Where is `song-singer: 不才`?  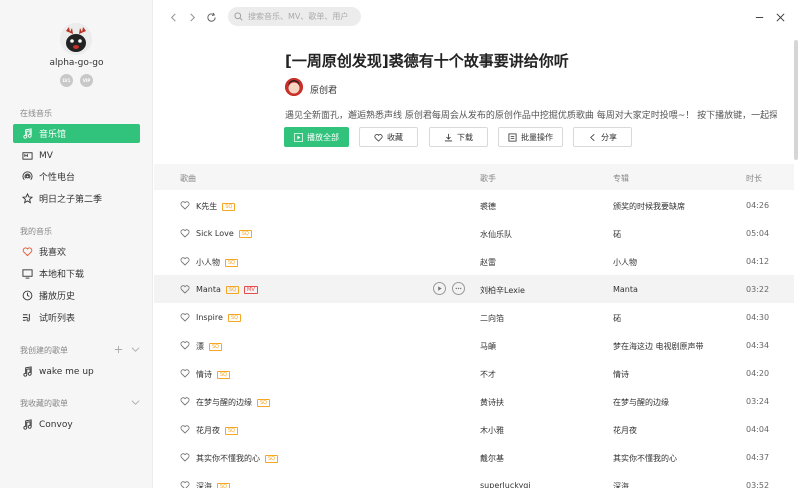 song-singer: 不才 is located at coordinates (488, 374).